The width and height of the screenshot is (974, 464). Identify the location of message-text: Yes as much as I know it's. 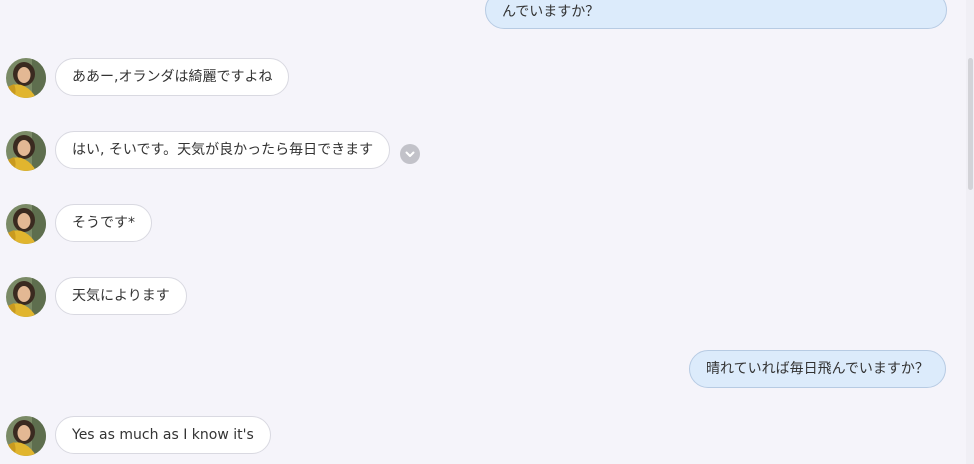
(163, 435).